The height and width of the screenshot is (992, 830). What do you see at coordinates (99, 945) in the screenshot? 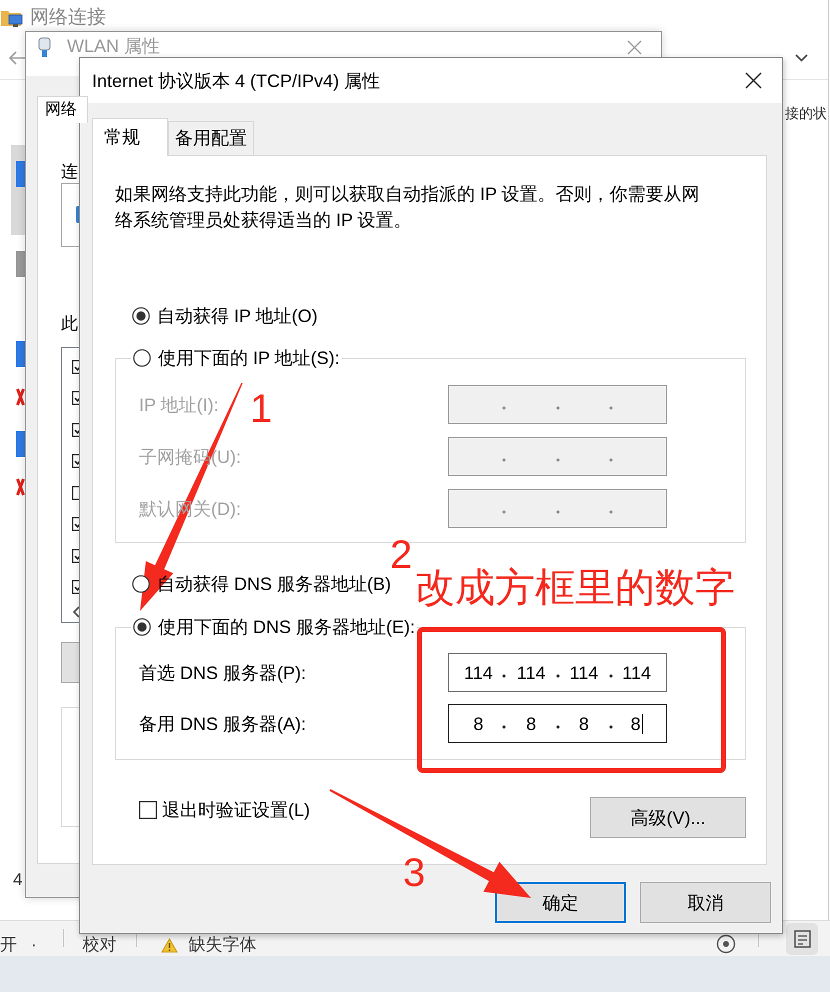
I see `proofing-text: 校对` at bounding box center [99, 945].